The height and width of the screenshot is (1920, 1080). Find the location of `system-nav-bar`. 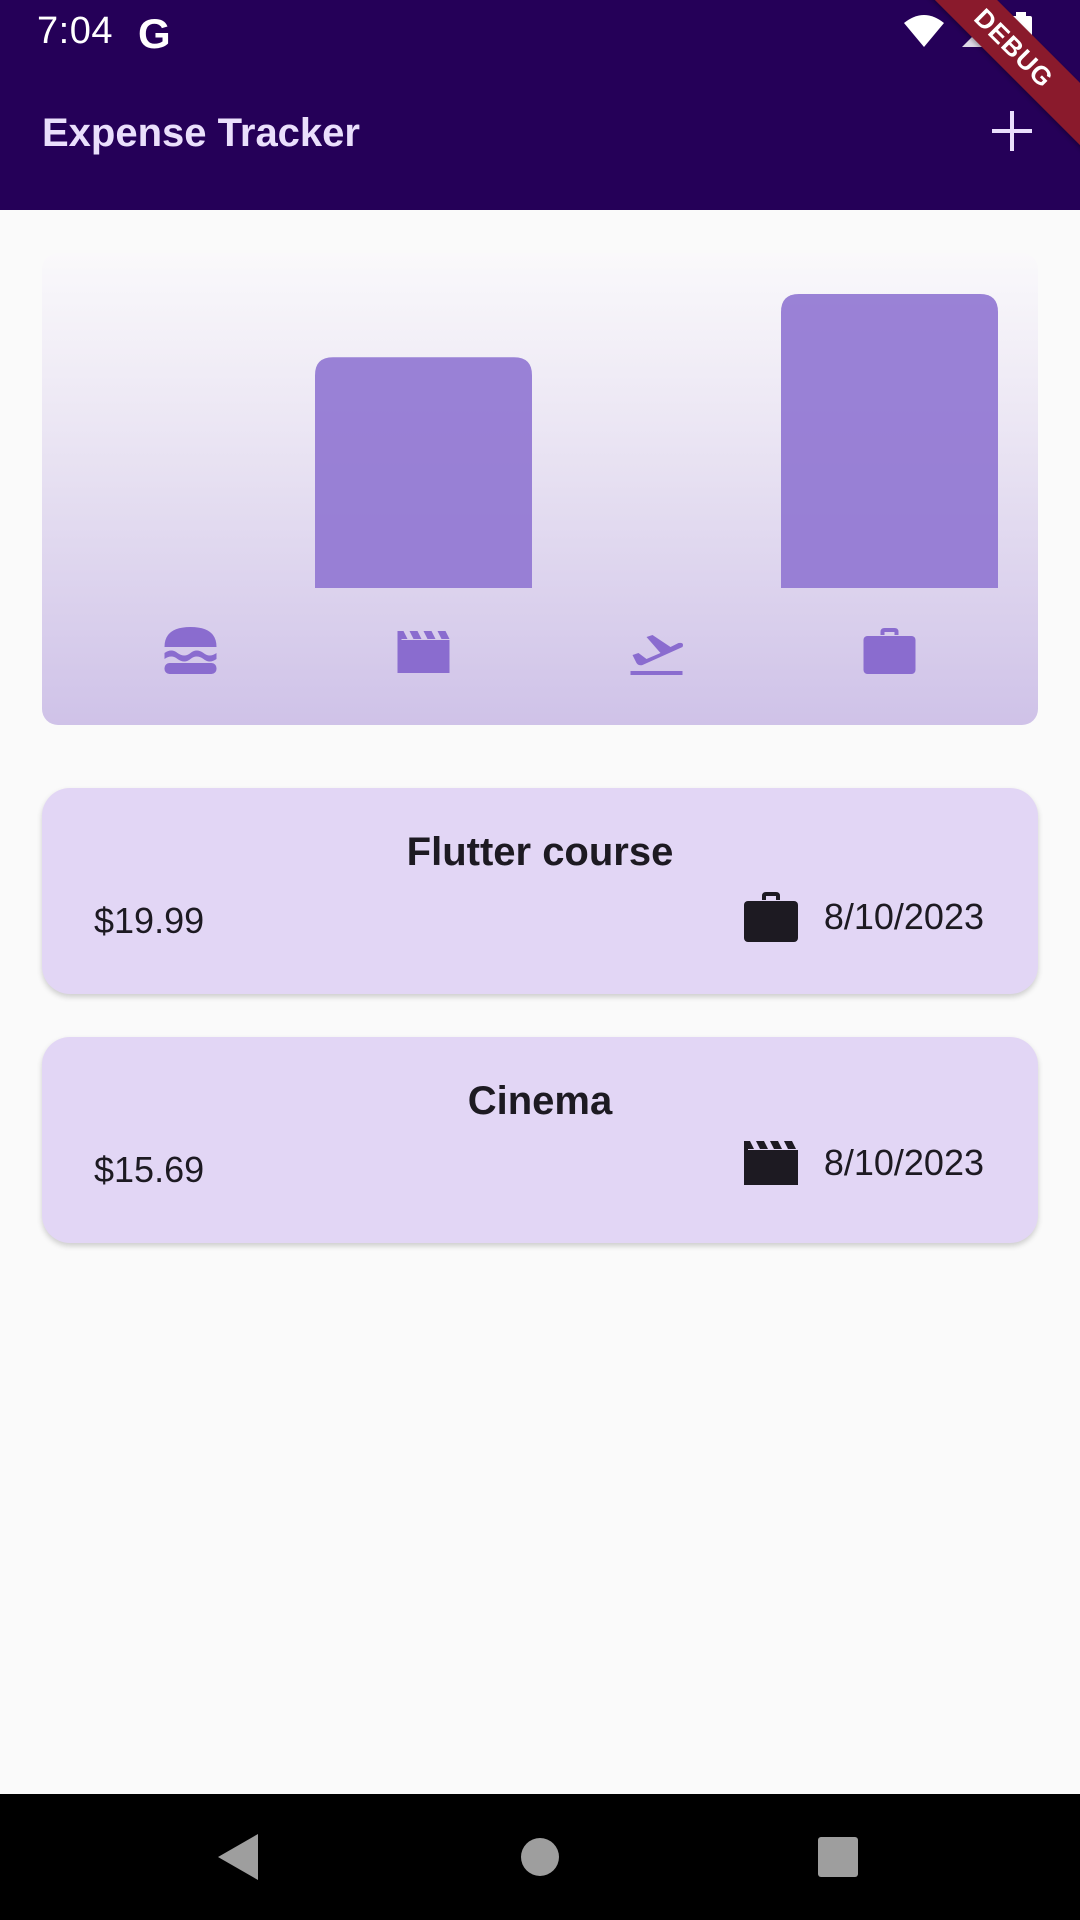

system-nav-bar is located at coordinates (540, 1857).